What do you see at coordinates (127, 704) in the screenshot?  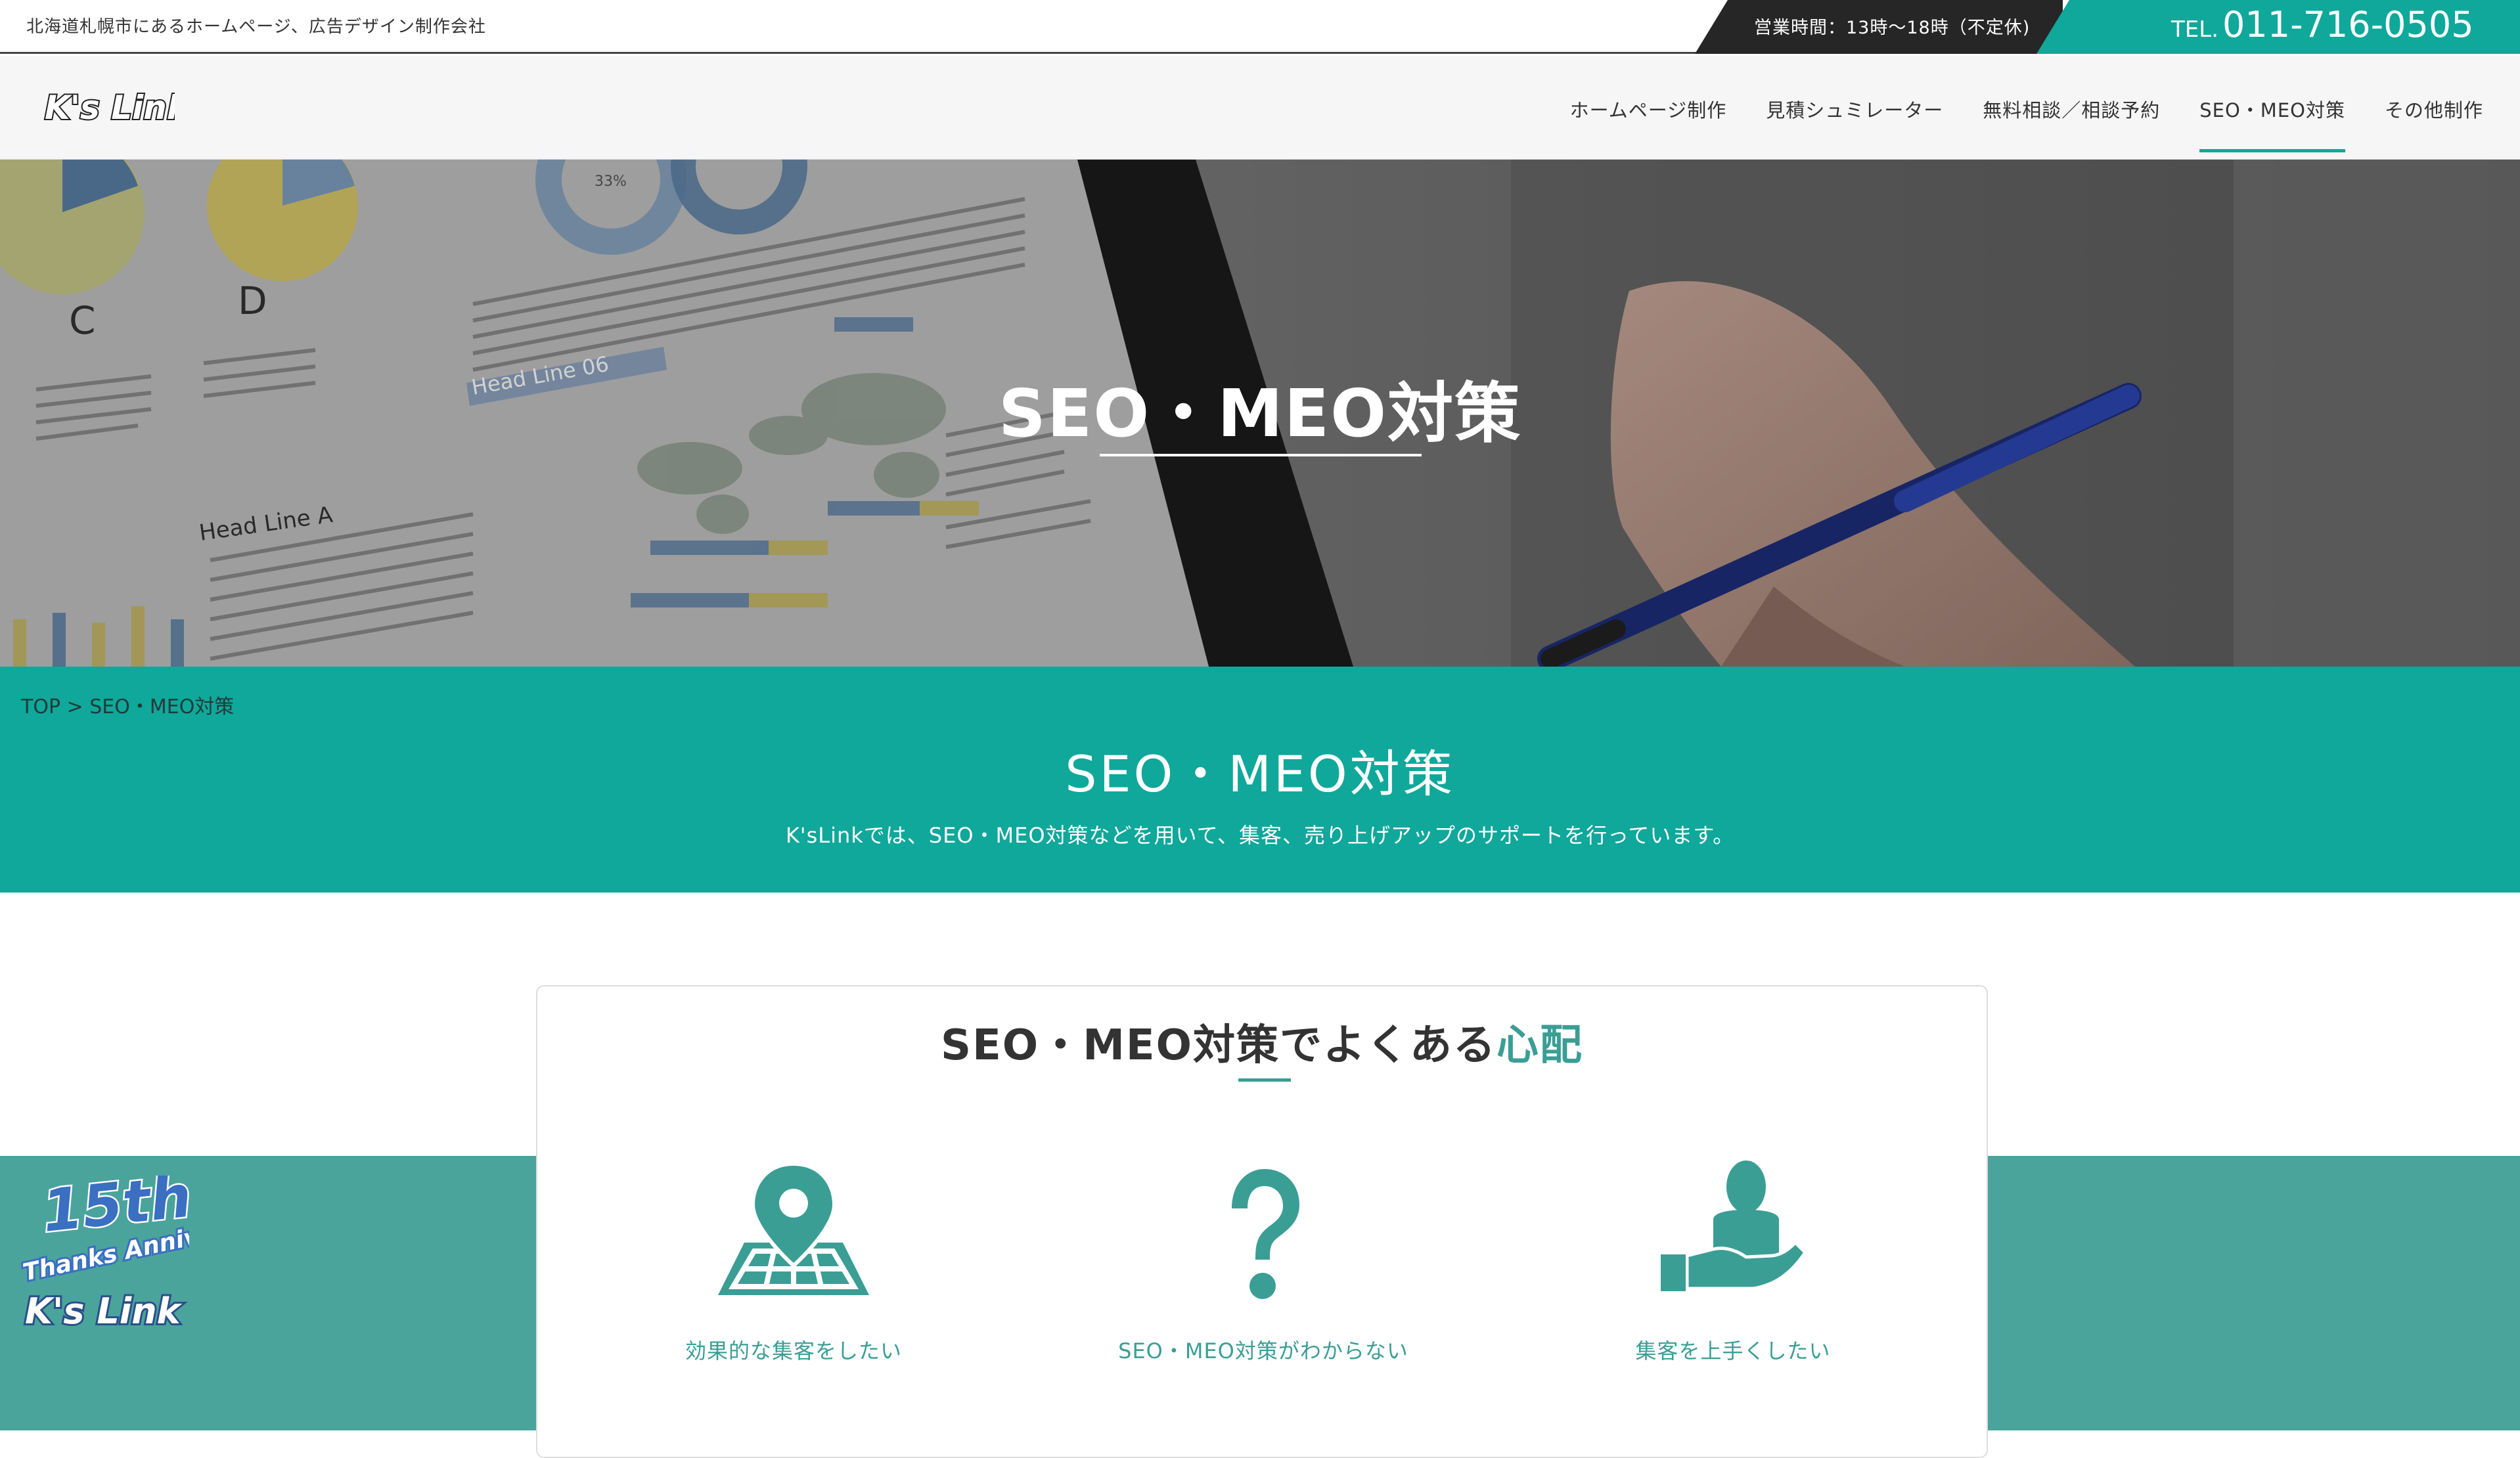 I see `breadcrumb: TOP > SEO・MEO対策` at bounding box center [127, 704].